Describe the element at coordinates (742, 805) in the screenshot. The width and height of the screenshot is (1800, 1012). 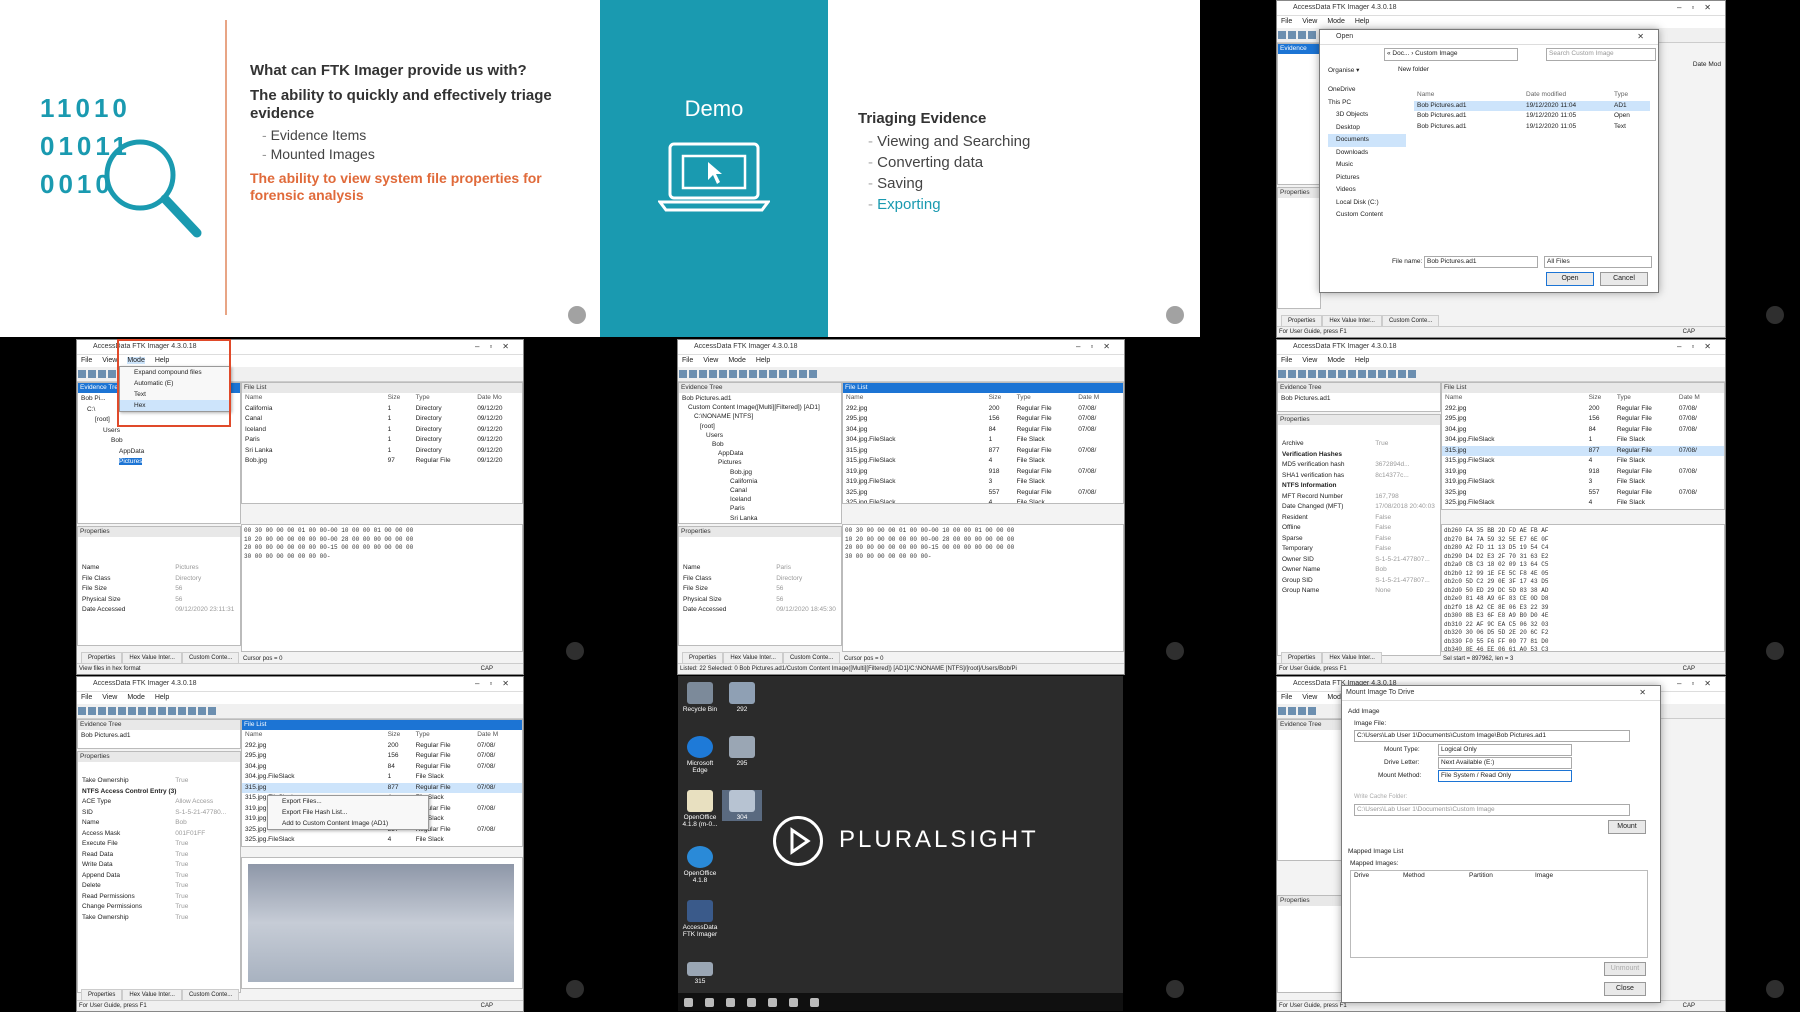
I see `desktop-icon: 304` at that location.